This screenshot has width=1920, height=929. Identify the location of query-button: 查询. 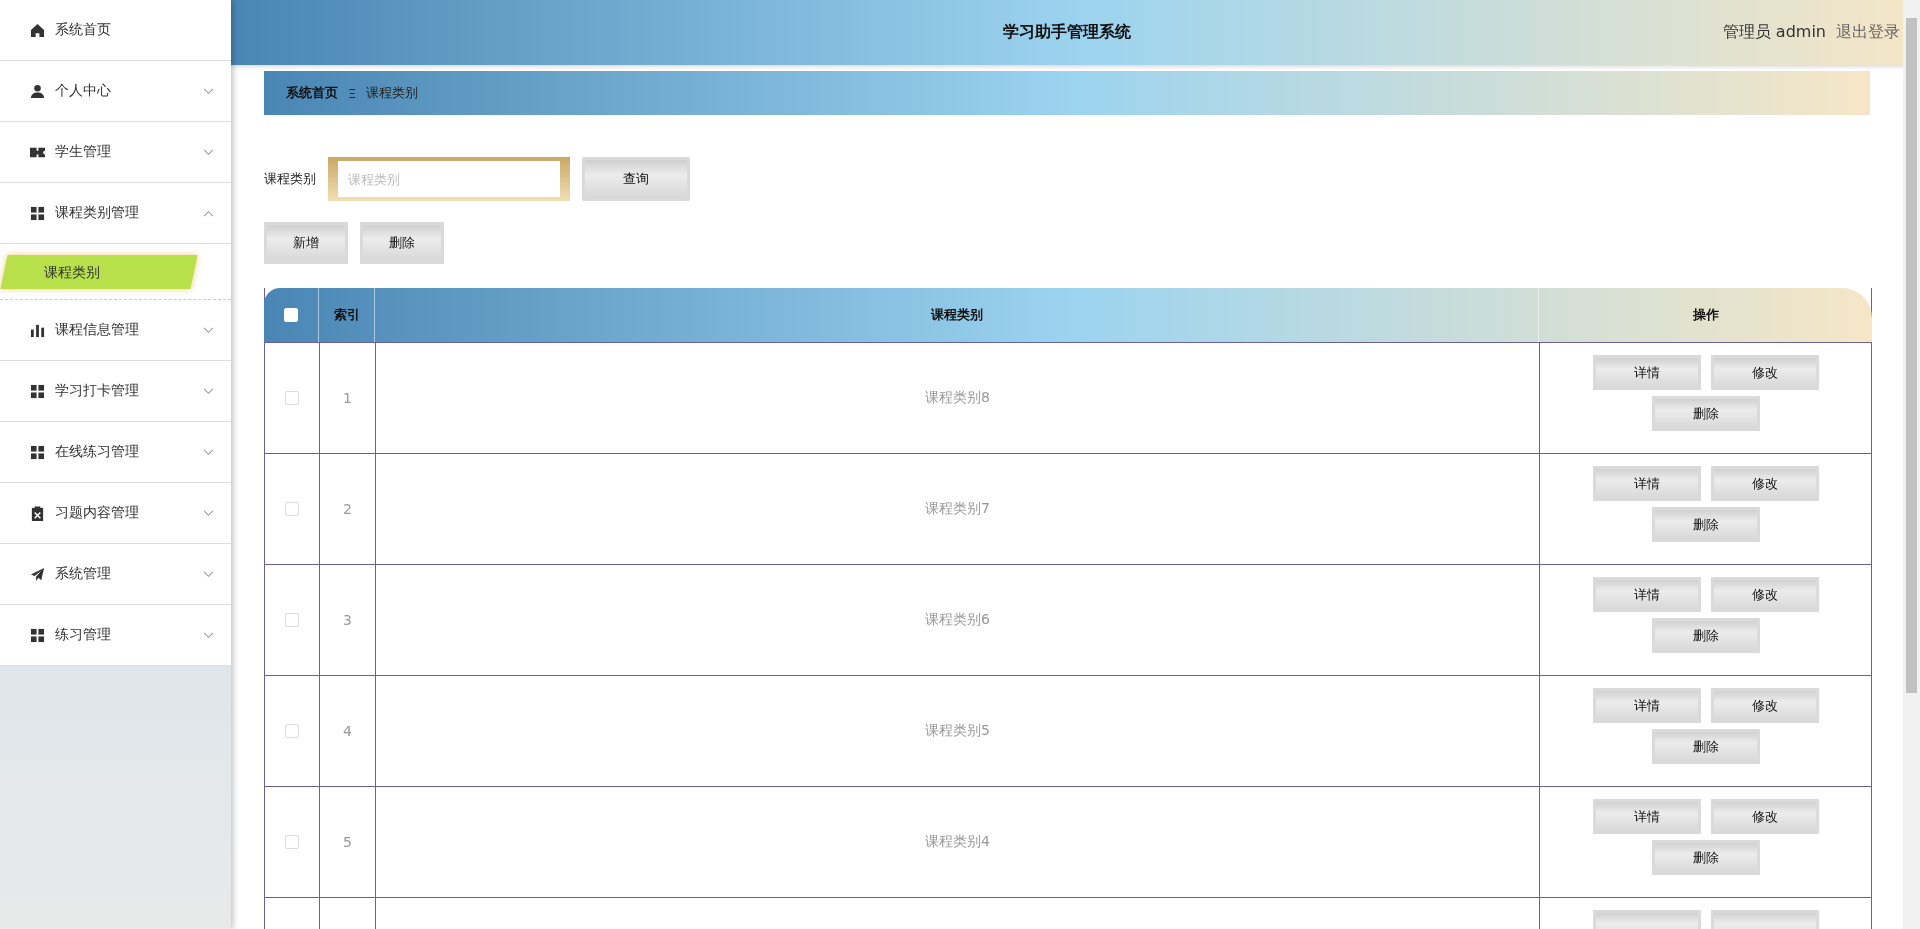
(636, 179).